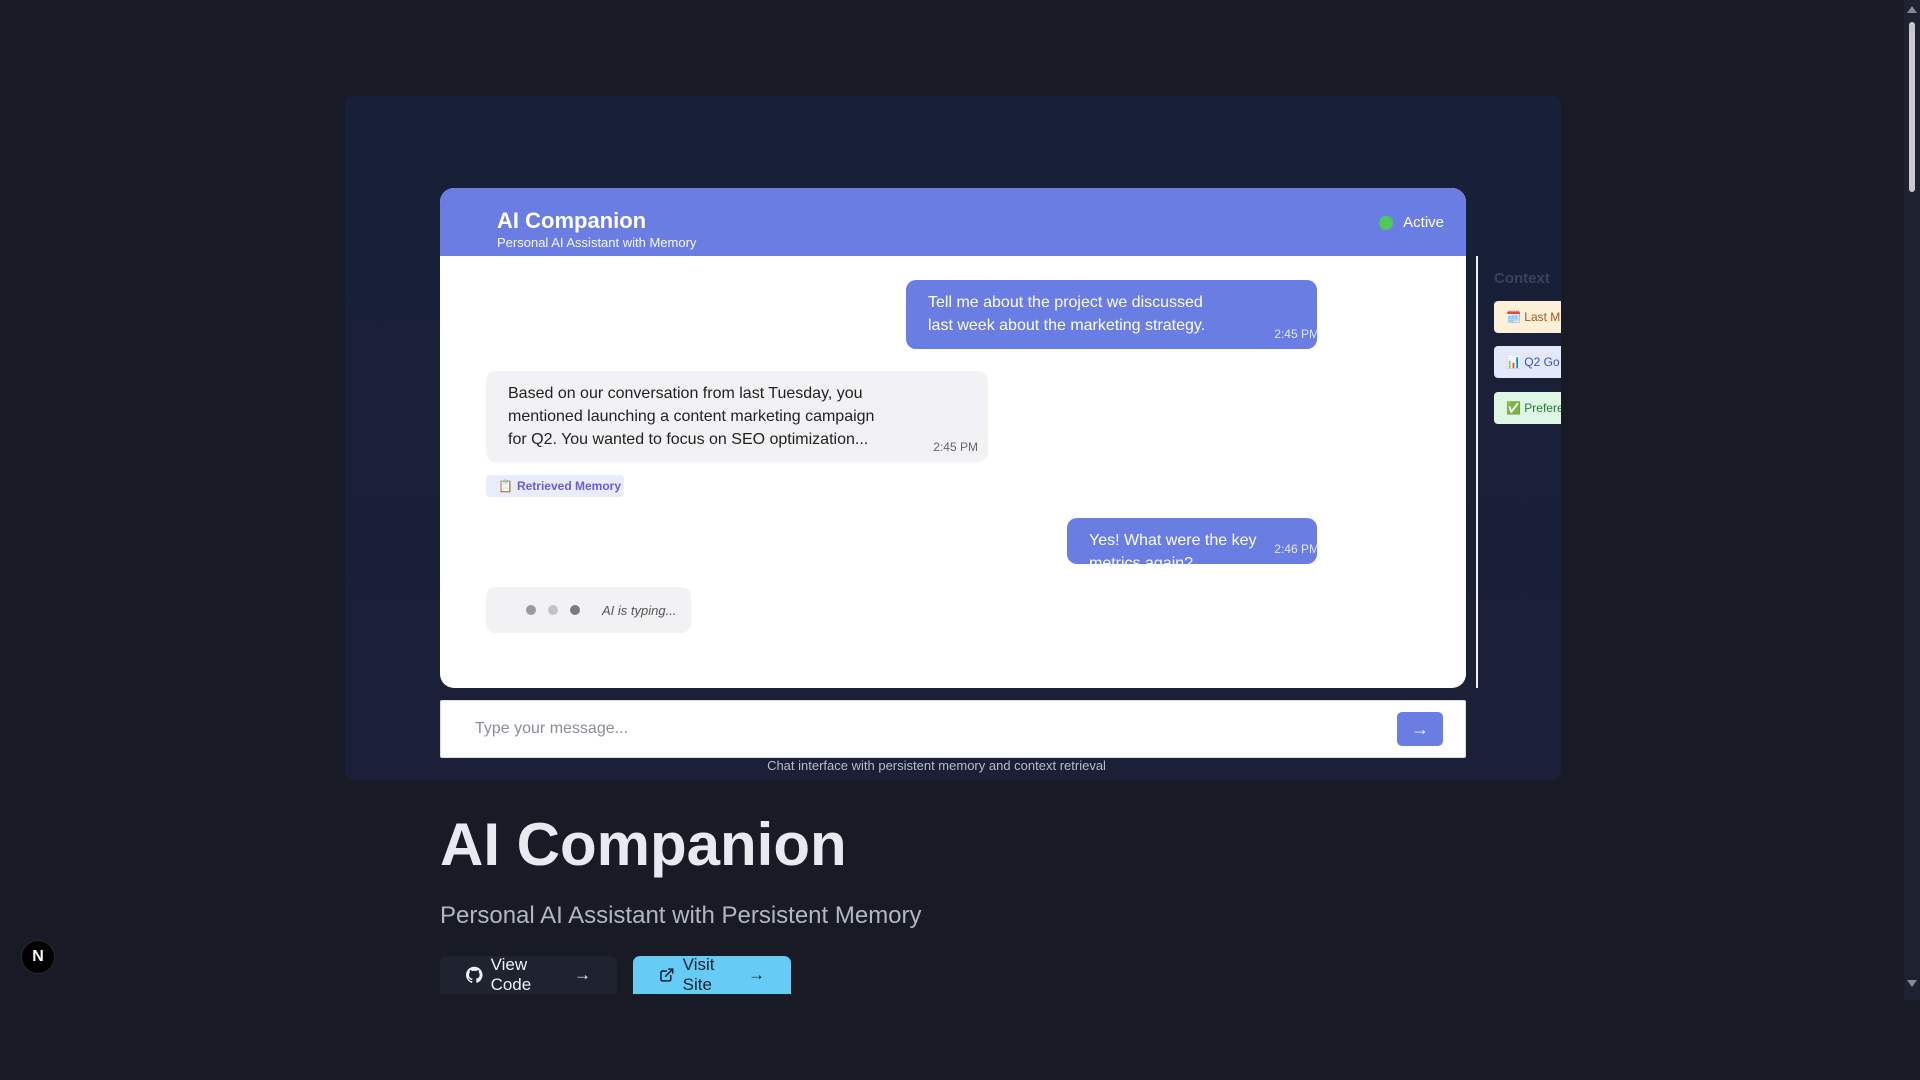  What do you see at coordinates (643, 844) in the screenshot?
I see `page-title: AI Companion` at bounding box center [643, 844].